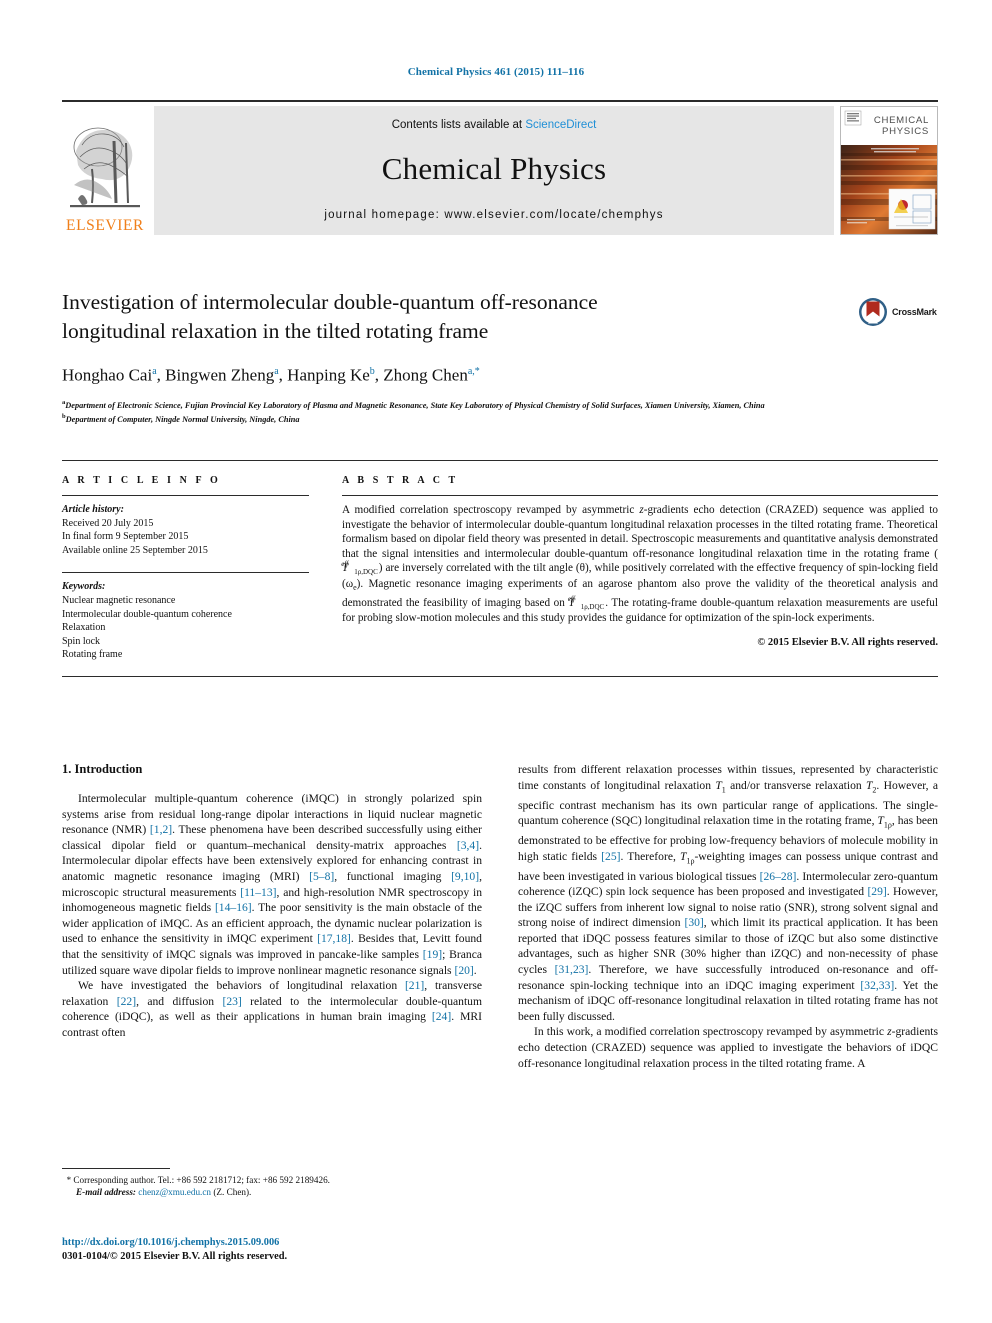 The image size is (992, 1323). What do you see at coordinates (102, 769) in the screenshot?
I see `section-heading-introduction: 1. Introduction` at bounding box center [102, 769].